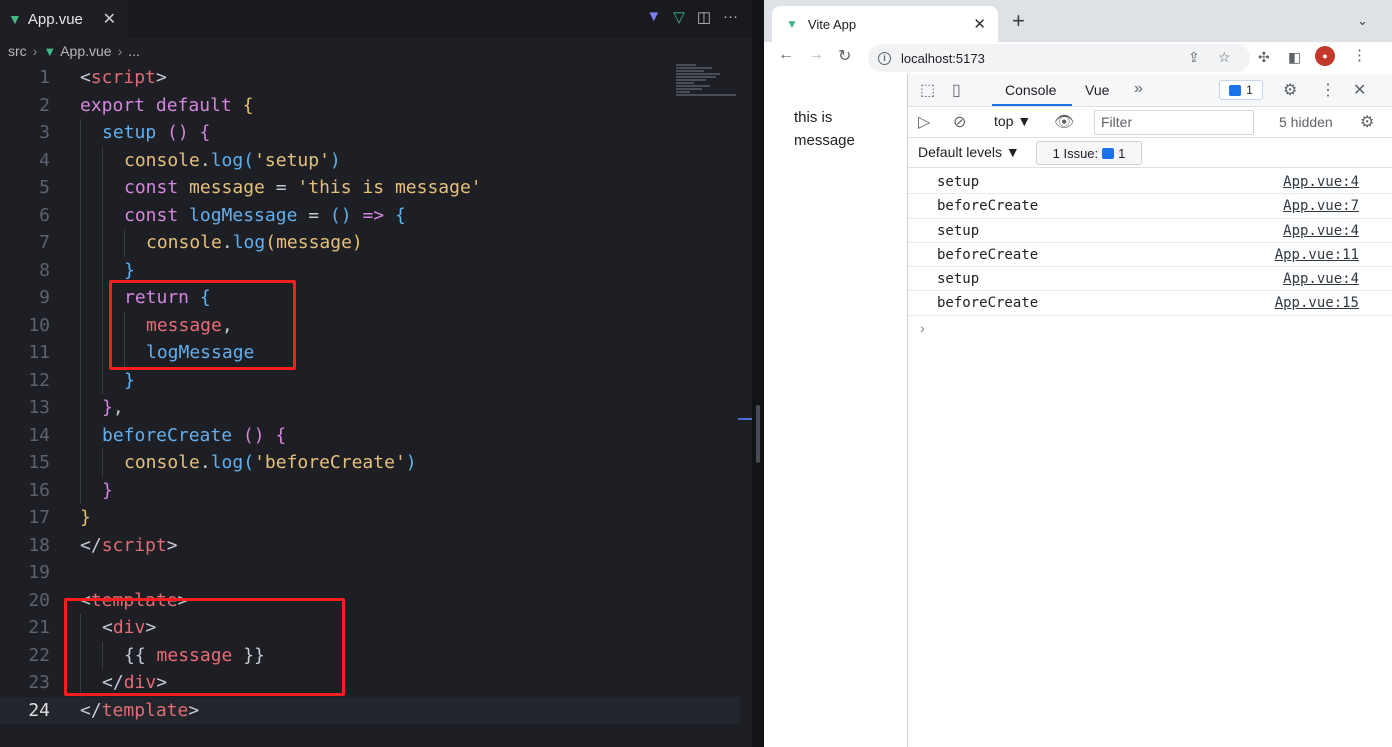 The image size is (1392, 747). Describe the element at coordinates (1030, 90) in the screenshot. I see `tab-console: Console` at that location.